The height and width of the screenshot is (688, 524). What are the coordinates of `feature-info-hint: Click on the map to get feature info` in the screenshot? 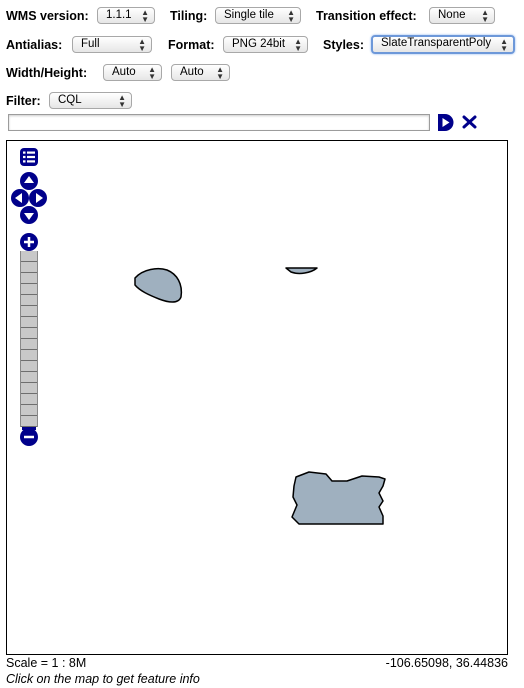 It's located at (103, 679).